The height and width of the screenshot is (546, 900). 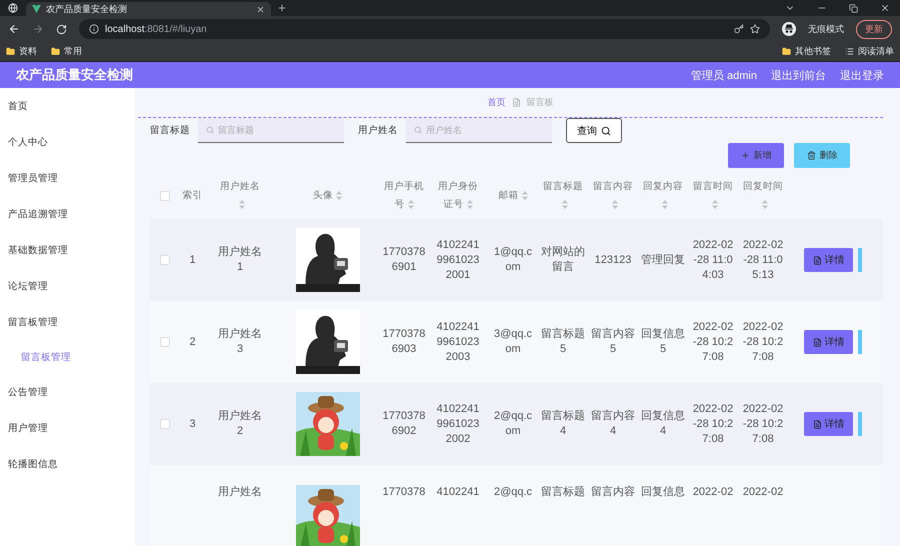 What do you see at coordinates (513, 424) in the screenshot?
I see `table-cell-text: 2@qq.com` at bounding box center [513, 424].